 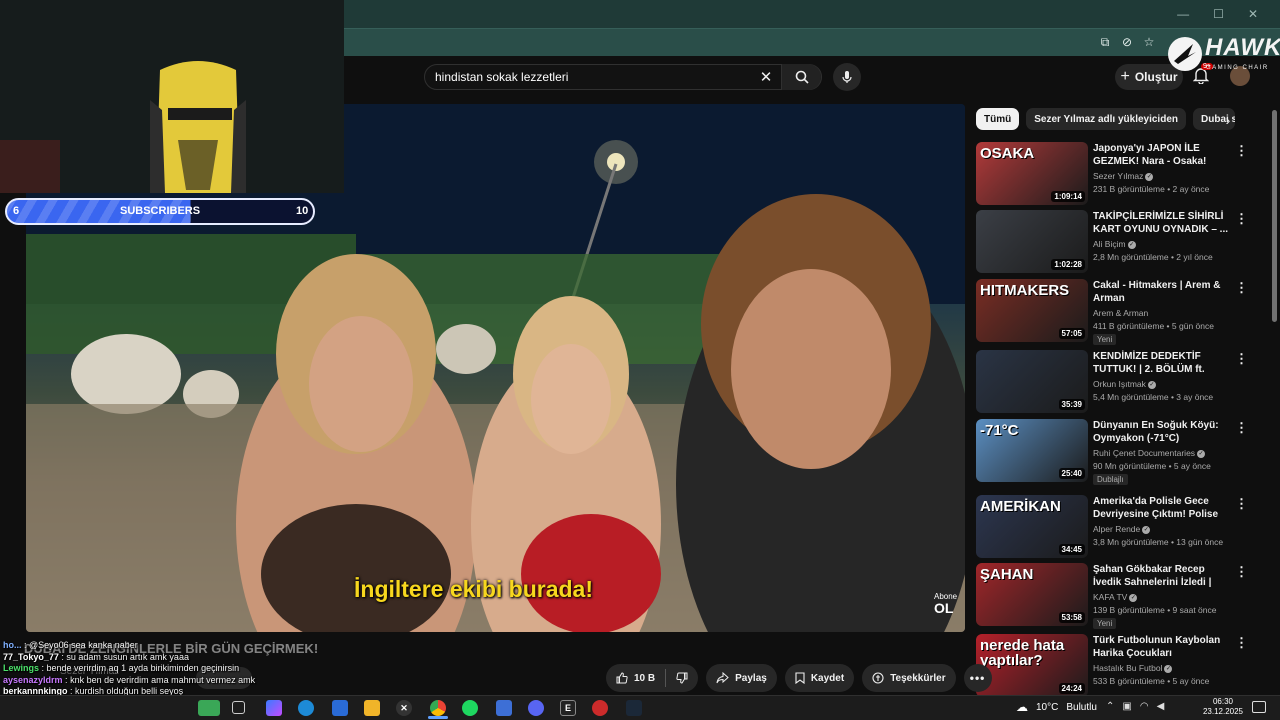 I want to click on recommendation-title: Dünyanın En Soğuk Köyü: Oymyakon (-71°C), so click(x=1163, y=432).